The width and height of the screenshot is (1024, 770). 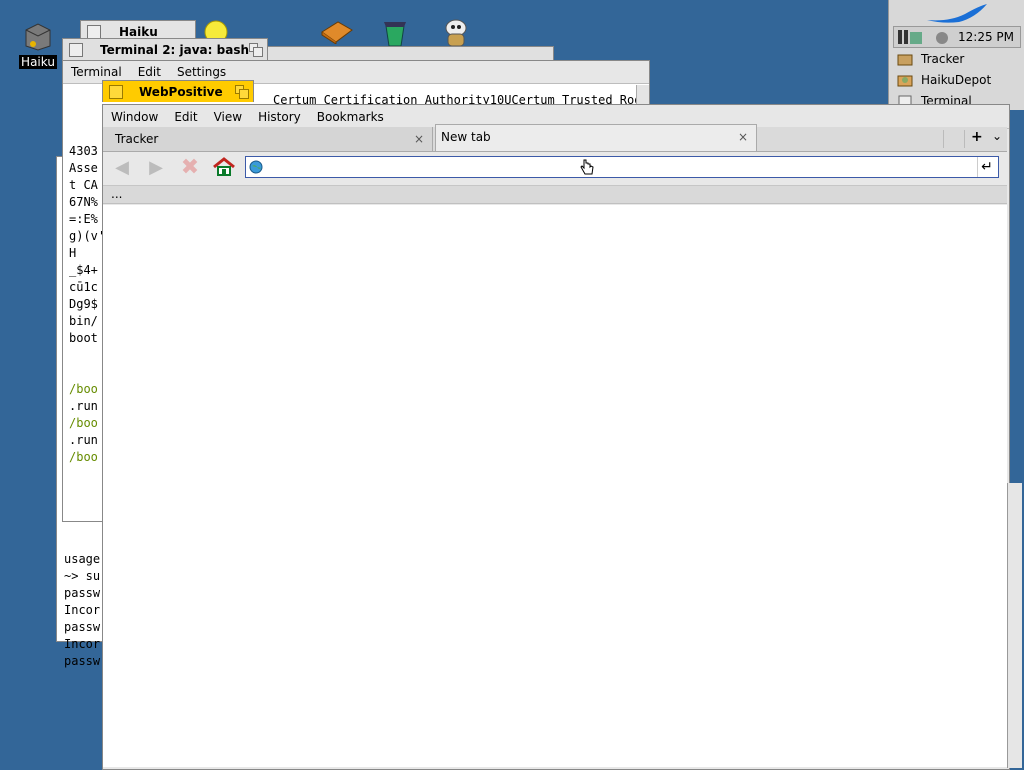 What do you see at coordinates (224, 168) in the screenshot?
I see `home-icon` at bounding box center [224, 168].